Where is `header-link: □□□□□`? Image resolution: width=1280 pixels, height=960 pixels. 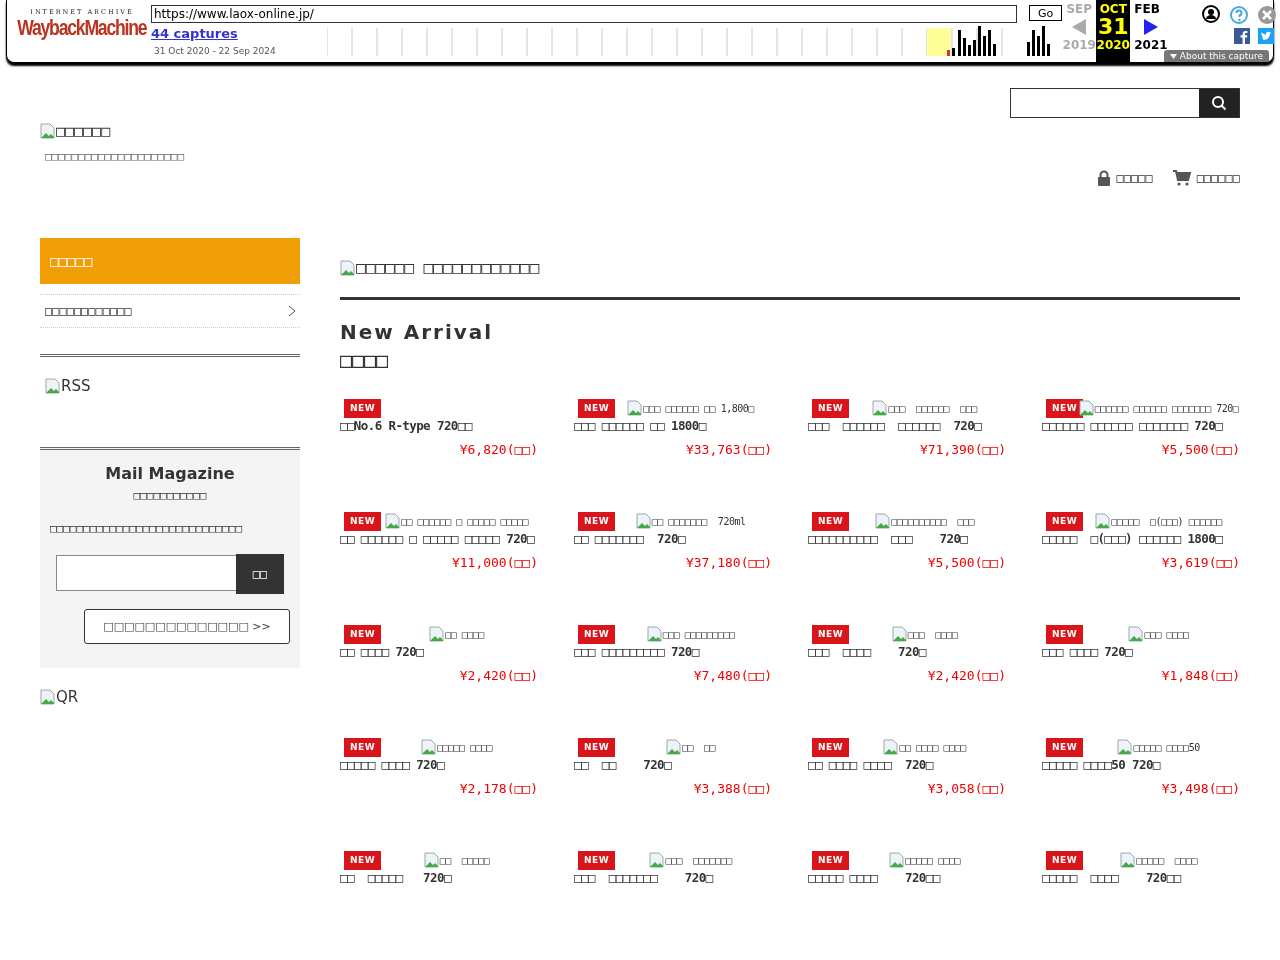 header-link: □□□□□ is located at coordinates (1134, 178).